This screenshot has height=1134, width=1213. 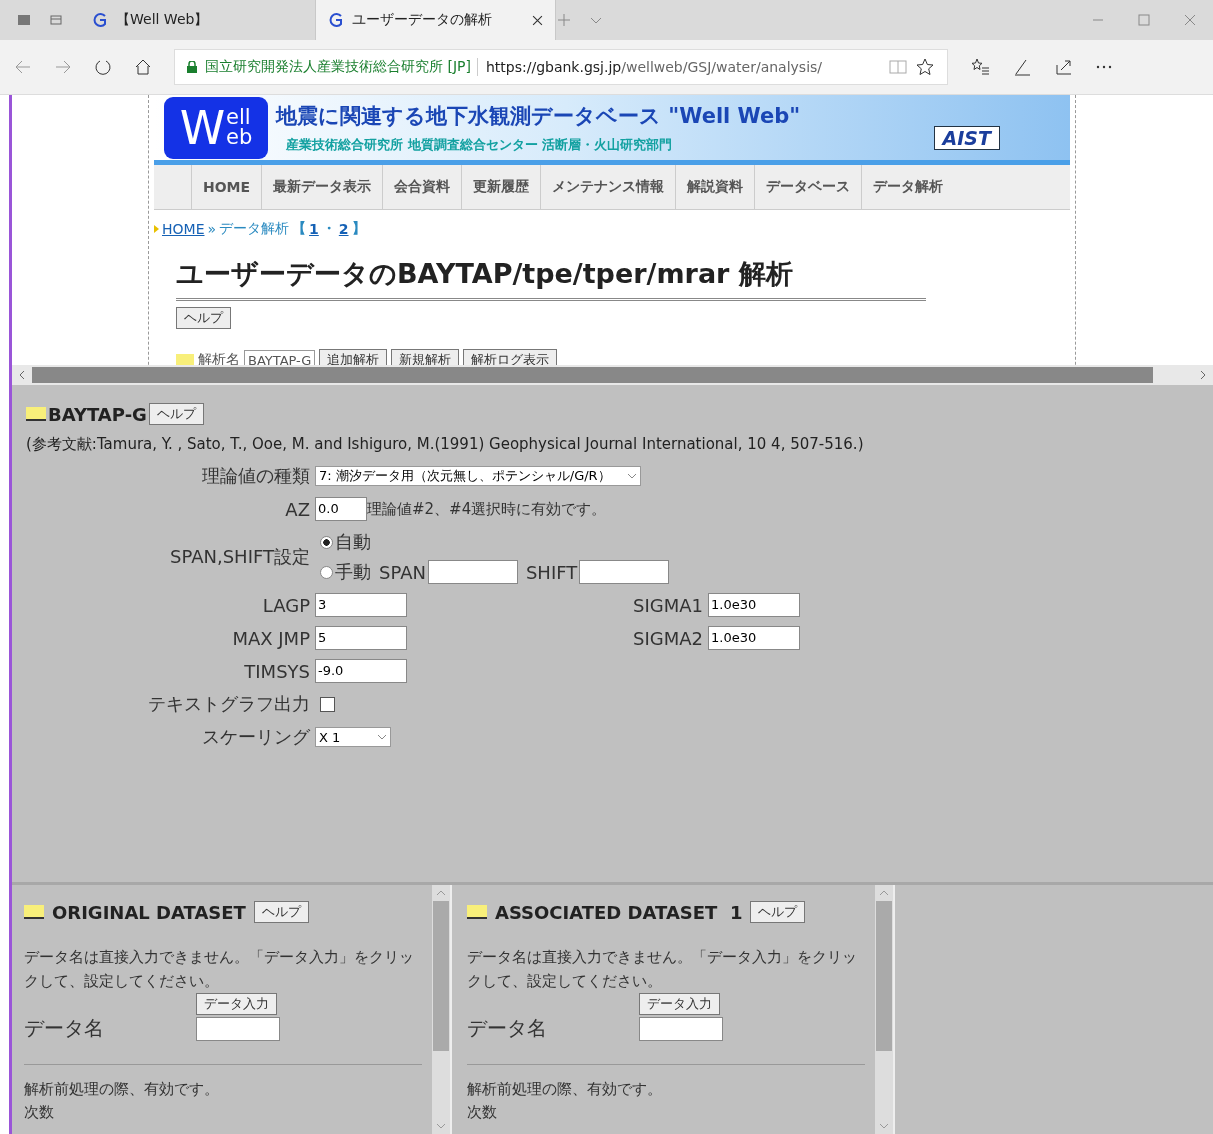 What do you see at coordinates (402, 572) in the screenshot?
I see `field-label: SPAN` at bounding box center [402, 572].